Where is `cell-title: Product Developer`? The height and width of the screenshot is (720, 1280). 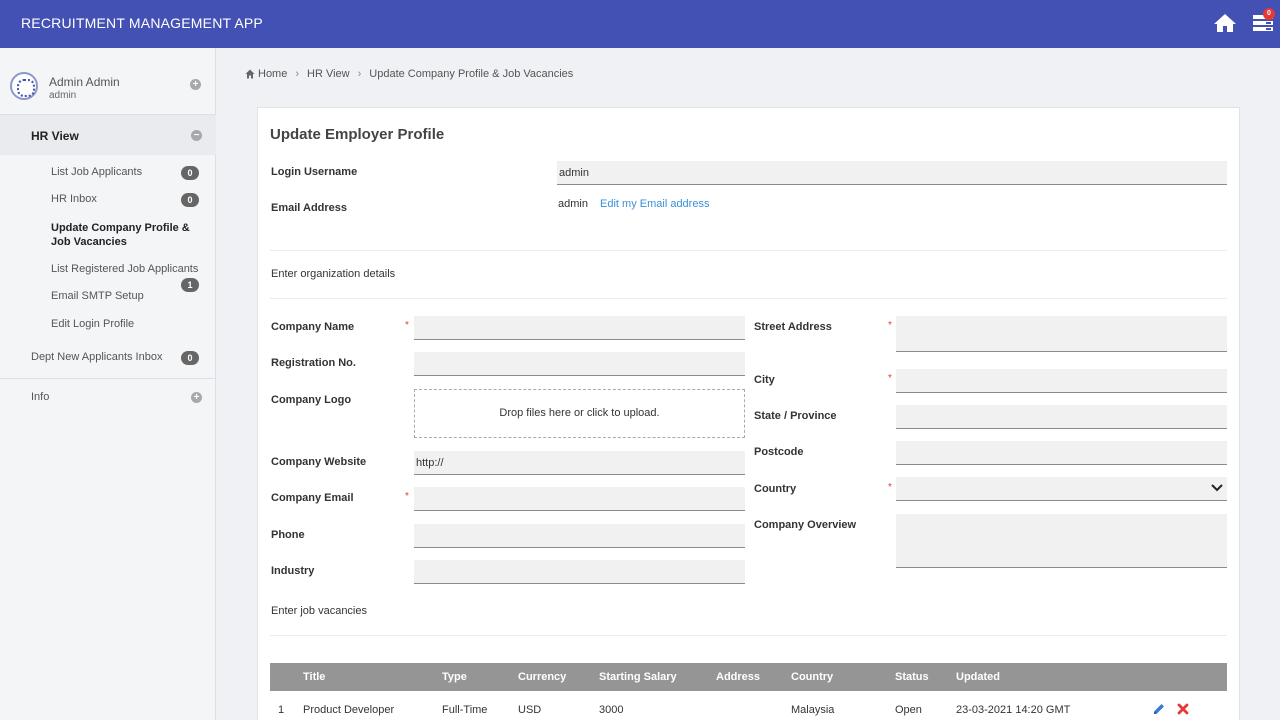
cell-title: Product Developer is located at coordinates (349, 710).